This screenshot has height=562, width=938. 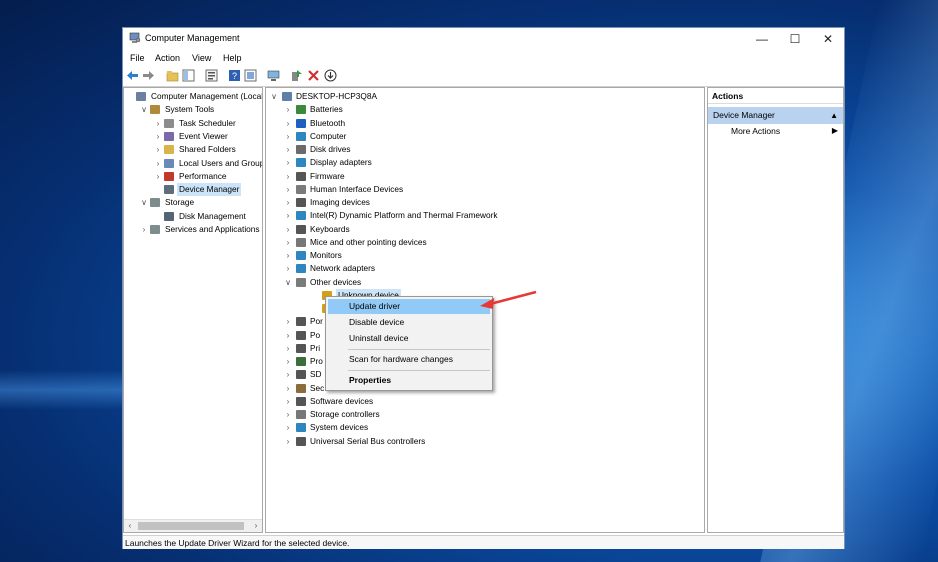 What do you see at coordinates (232, 58) in the screenshot?
I see `menu-help: Help` at bounding box center [232, 58].